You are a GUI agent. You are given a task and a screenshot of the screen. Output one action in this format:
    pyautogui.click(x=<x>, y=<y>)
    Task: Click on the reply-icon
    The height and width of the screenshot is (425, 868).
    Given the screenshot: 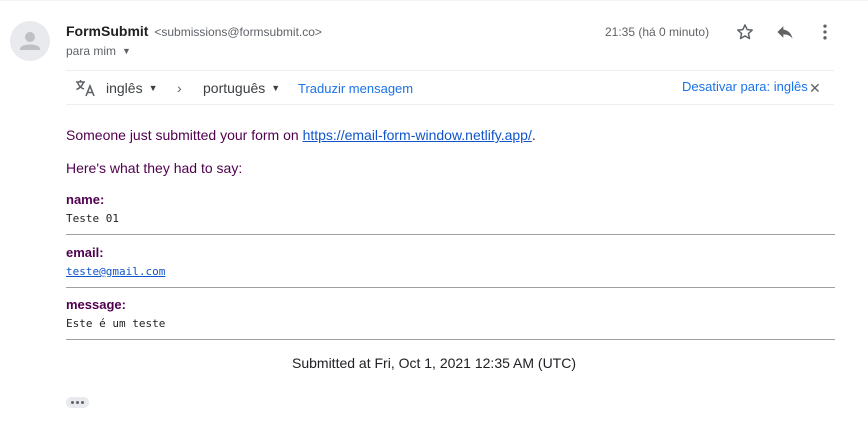 What is the action you would take?
    pyautogui.click(x=785, y=32)
    